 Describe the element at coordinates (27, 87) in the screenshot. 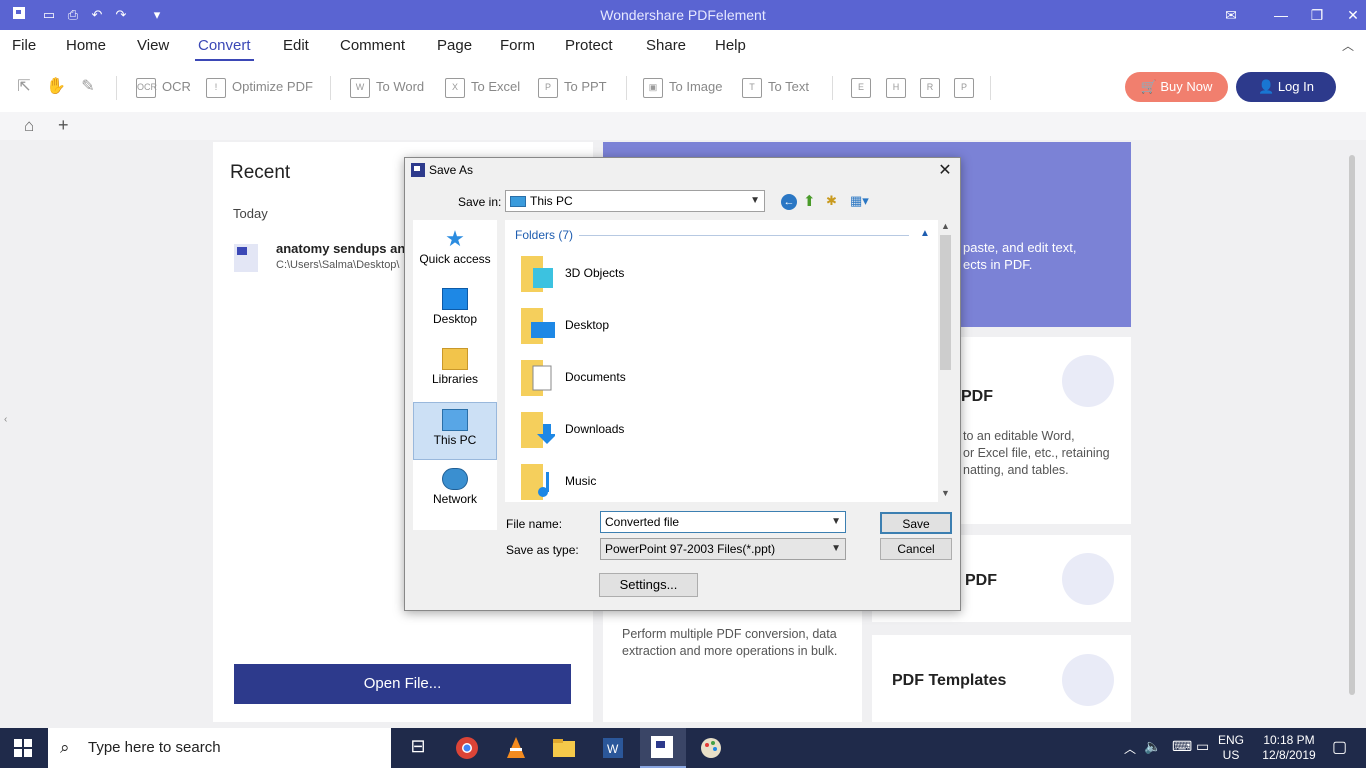

I see `select-tool-icon: ⇱` at that location.